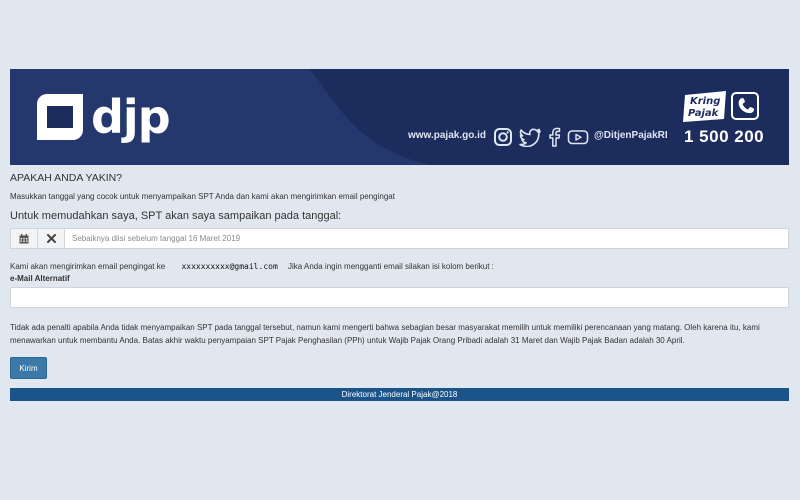 The width and height of the screenshot is (800, 500). I want to click on kring-pajak-logo: Kring Pajak, so click(722, 107).